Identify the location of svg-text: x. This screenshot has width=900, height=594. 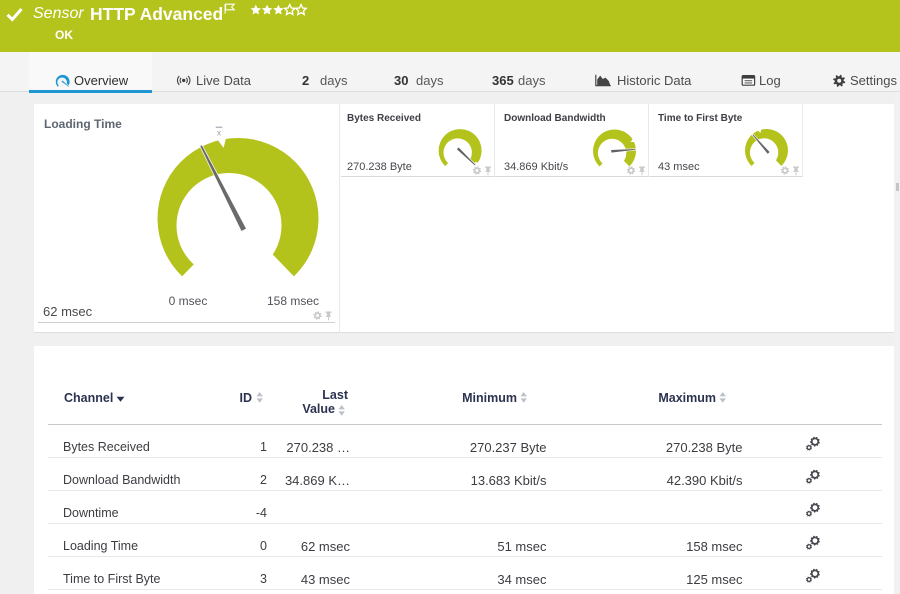
(219, 133).